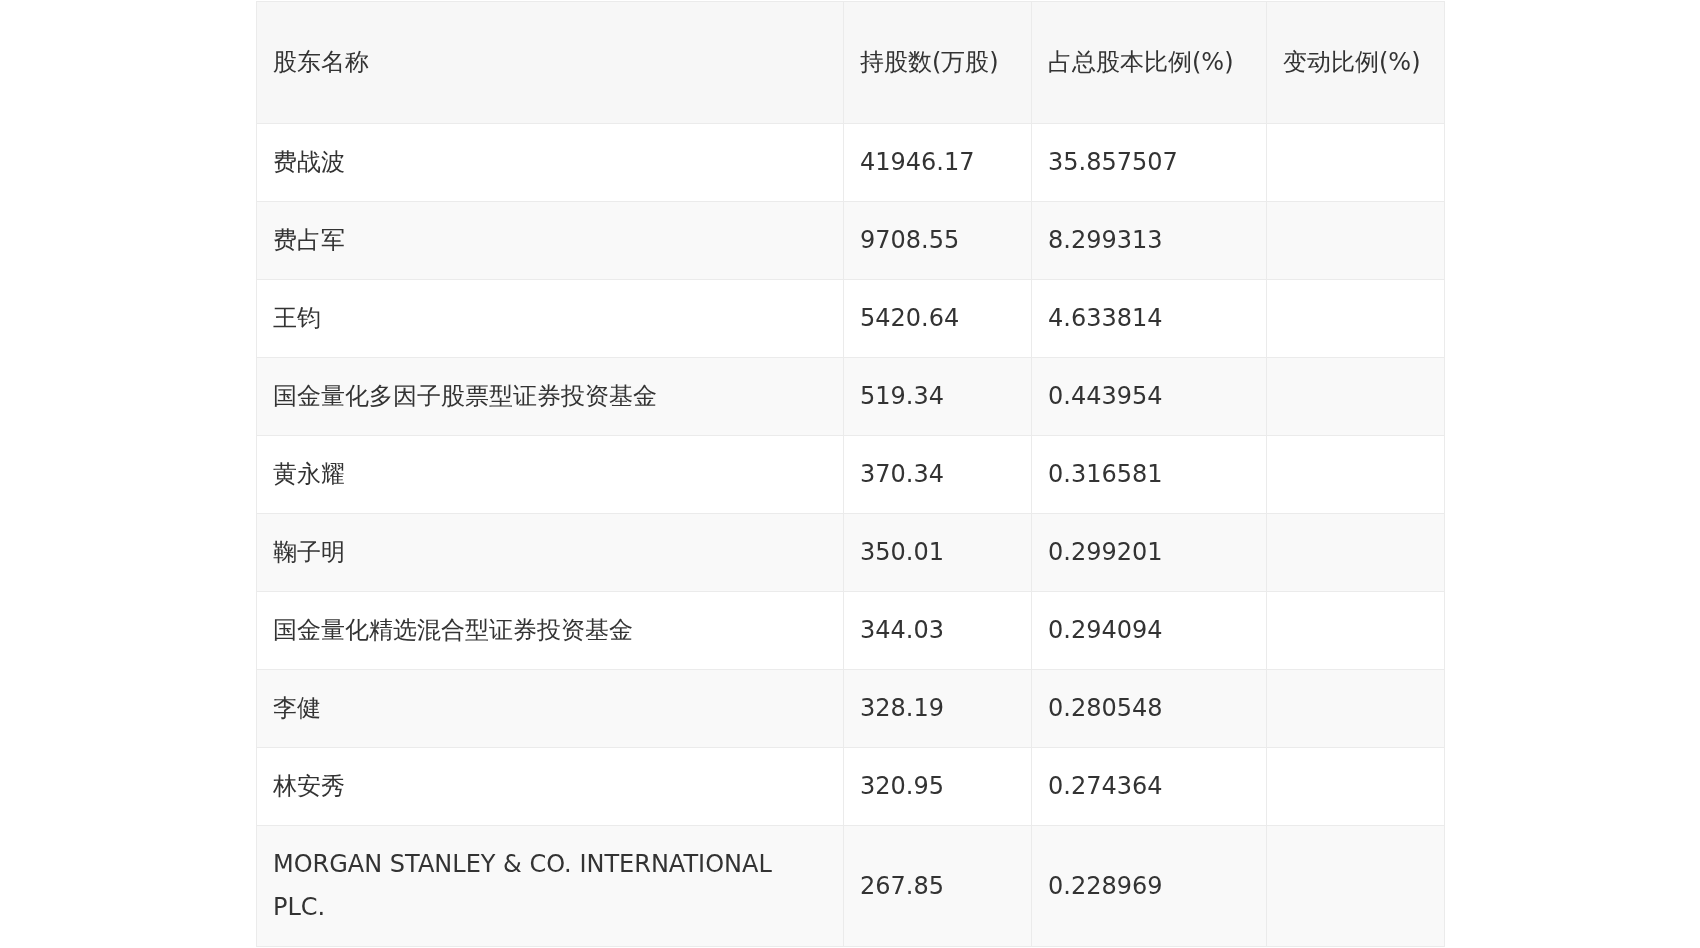 The height and width of the screenshot is (948, 1700). What do you see at coordinates (550, 474) in the screenshot?
I see `table-cell: 黄永耀` at bounding box center [550, 474].